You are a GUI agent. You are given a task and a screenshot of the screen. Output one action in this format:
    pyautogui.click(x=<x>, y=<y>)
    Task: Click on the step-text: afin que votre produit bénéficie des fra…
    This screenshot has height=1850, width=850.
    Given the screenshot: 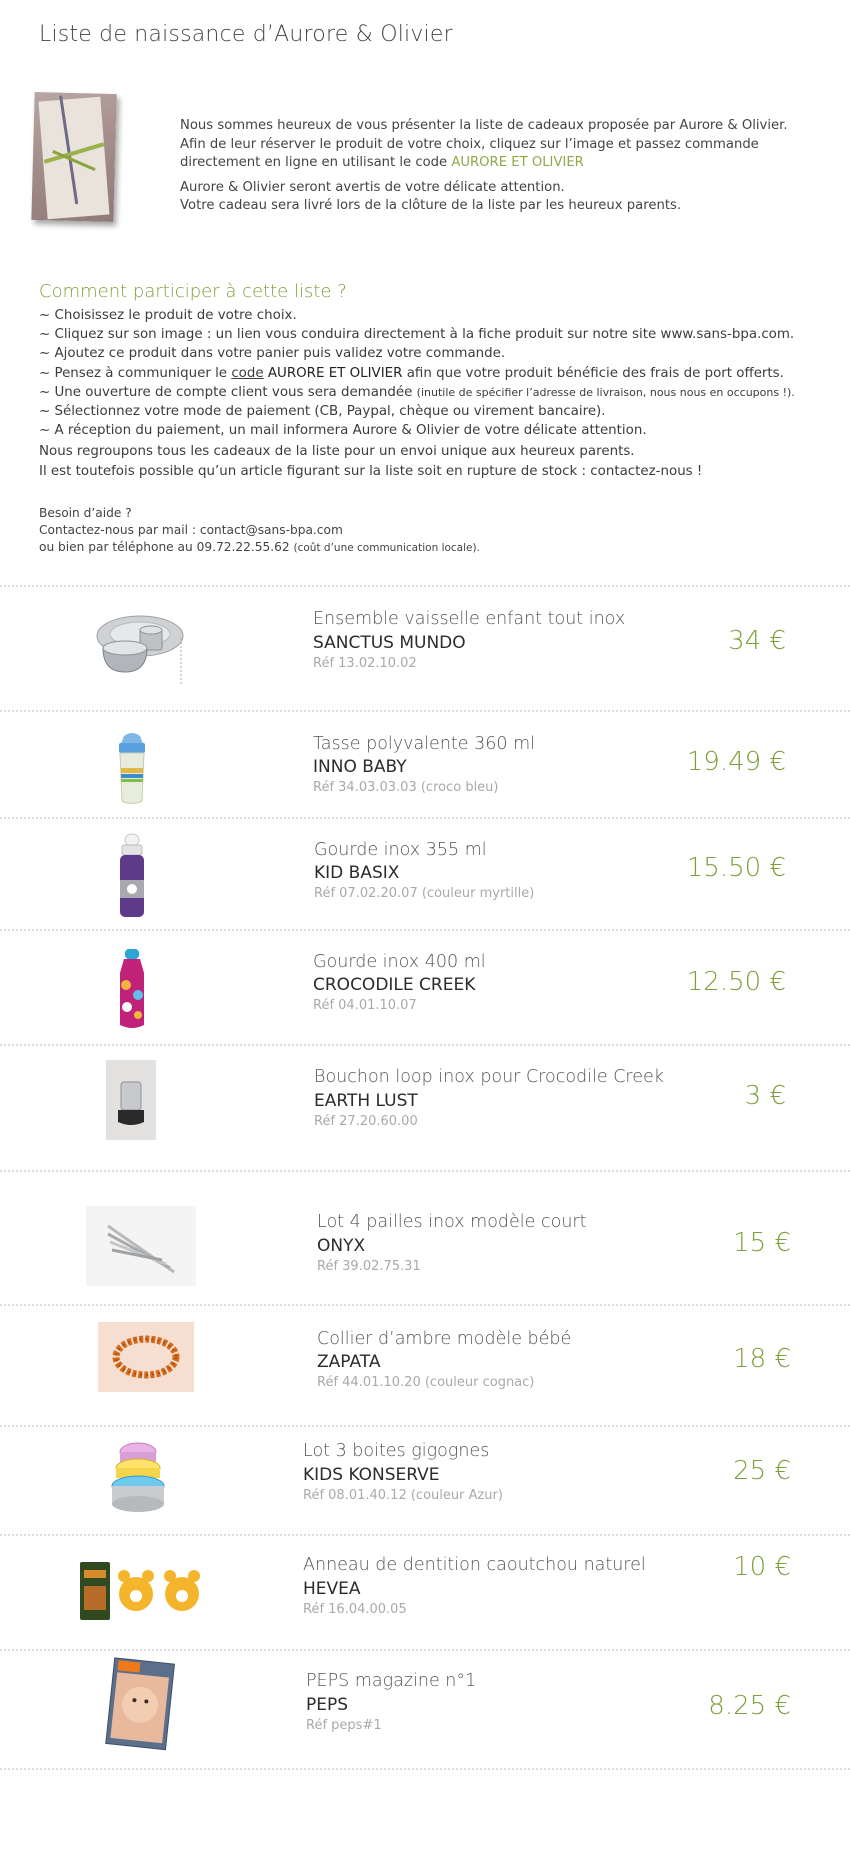 What is the action you would take?
    pyautogui.click(x=593, y=373)
    